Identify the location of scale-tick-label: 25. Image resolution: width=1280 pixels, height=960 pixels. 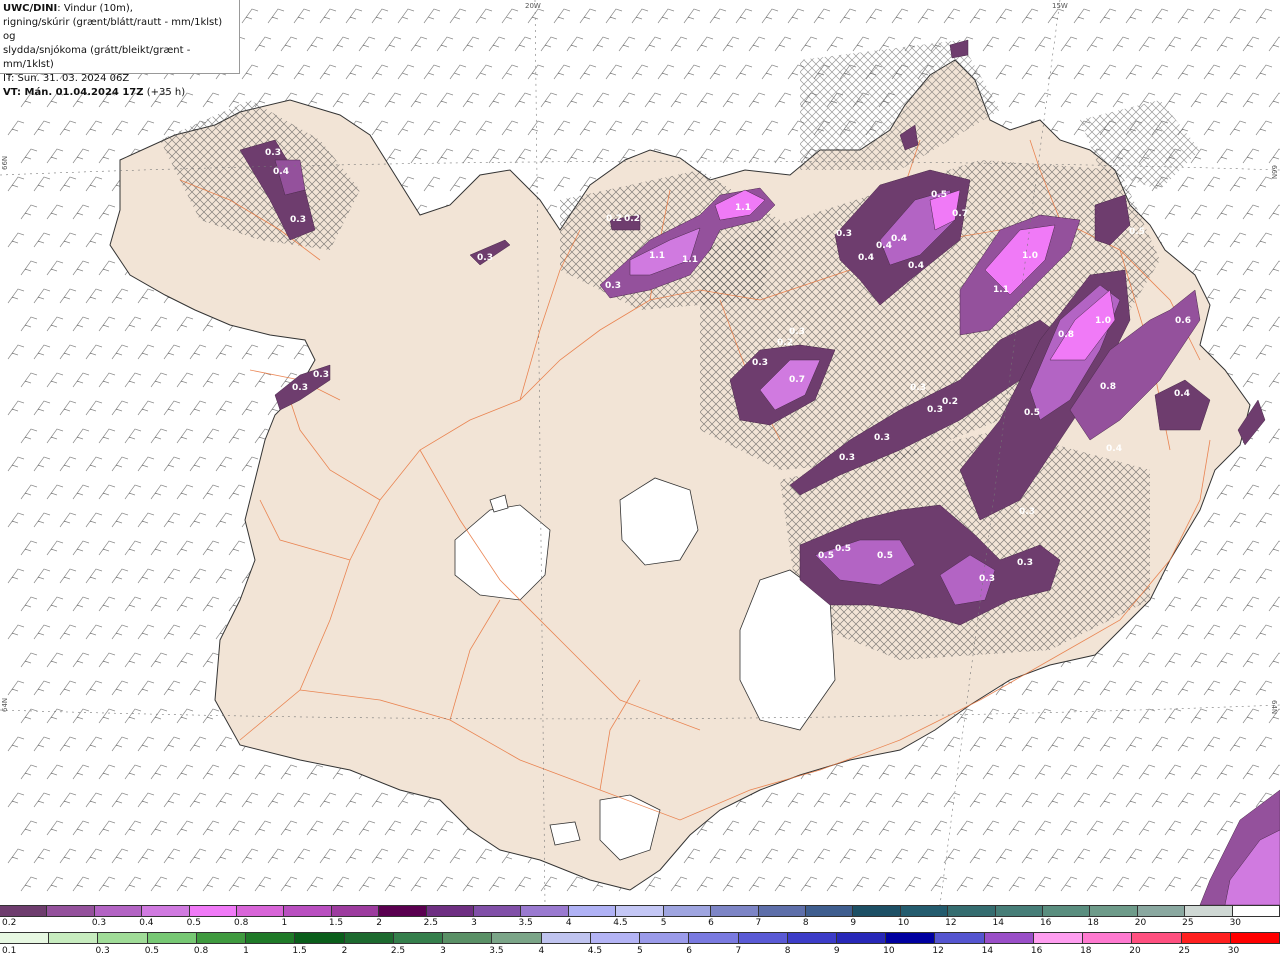
(1188, 923).